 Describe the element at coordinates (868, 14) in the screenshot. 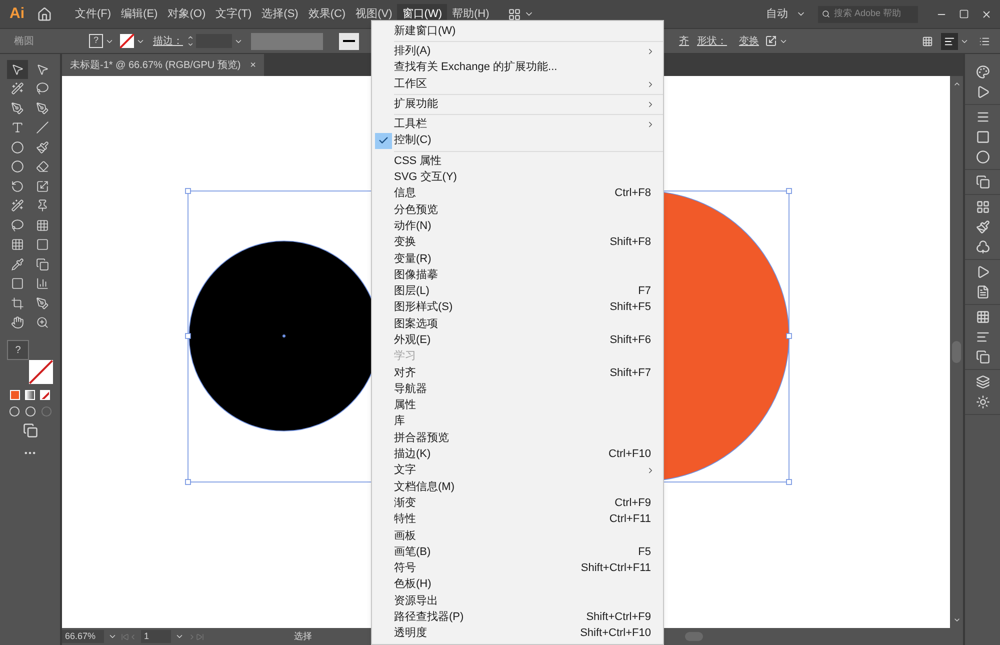

I see `search-field: 搜索 Adobe 帮助` at that location.